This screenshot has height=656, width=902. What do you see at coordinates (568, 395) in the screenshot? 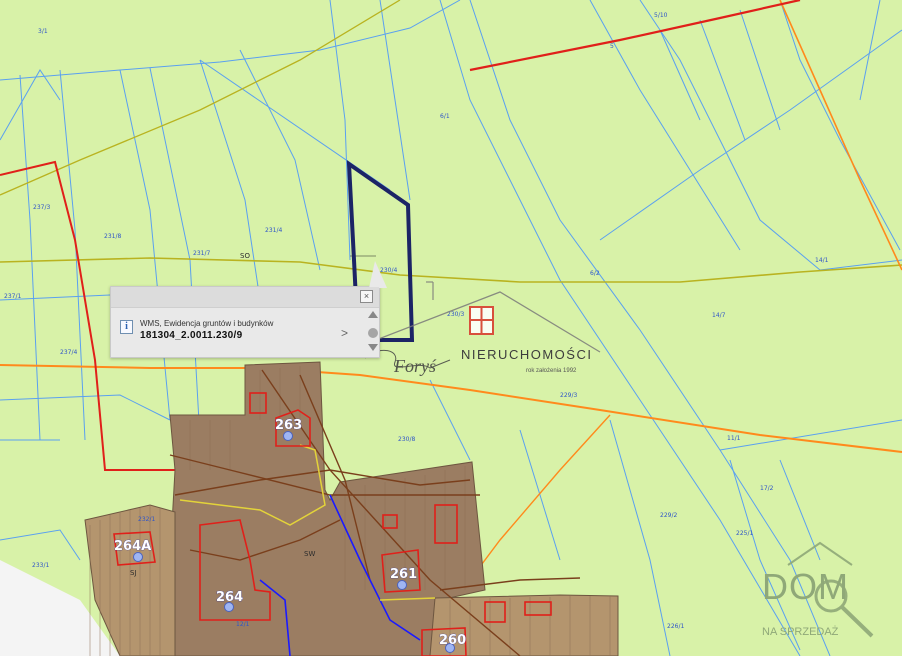
I see `plot-label: 229/3` at bounding box center [568, 395].